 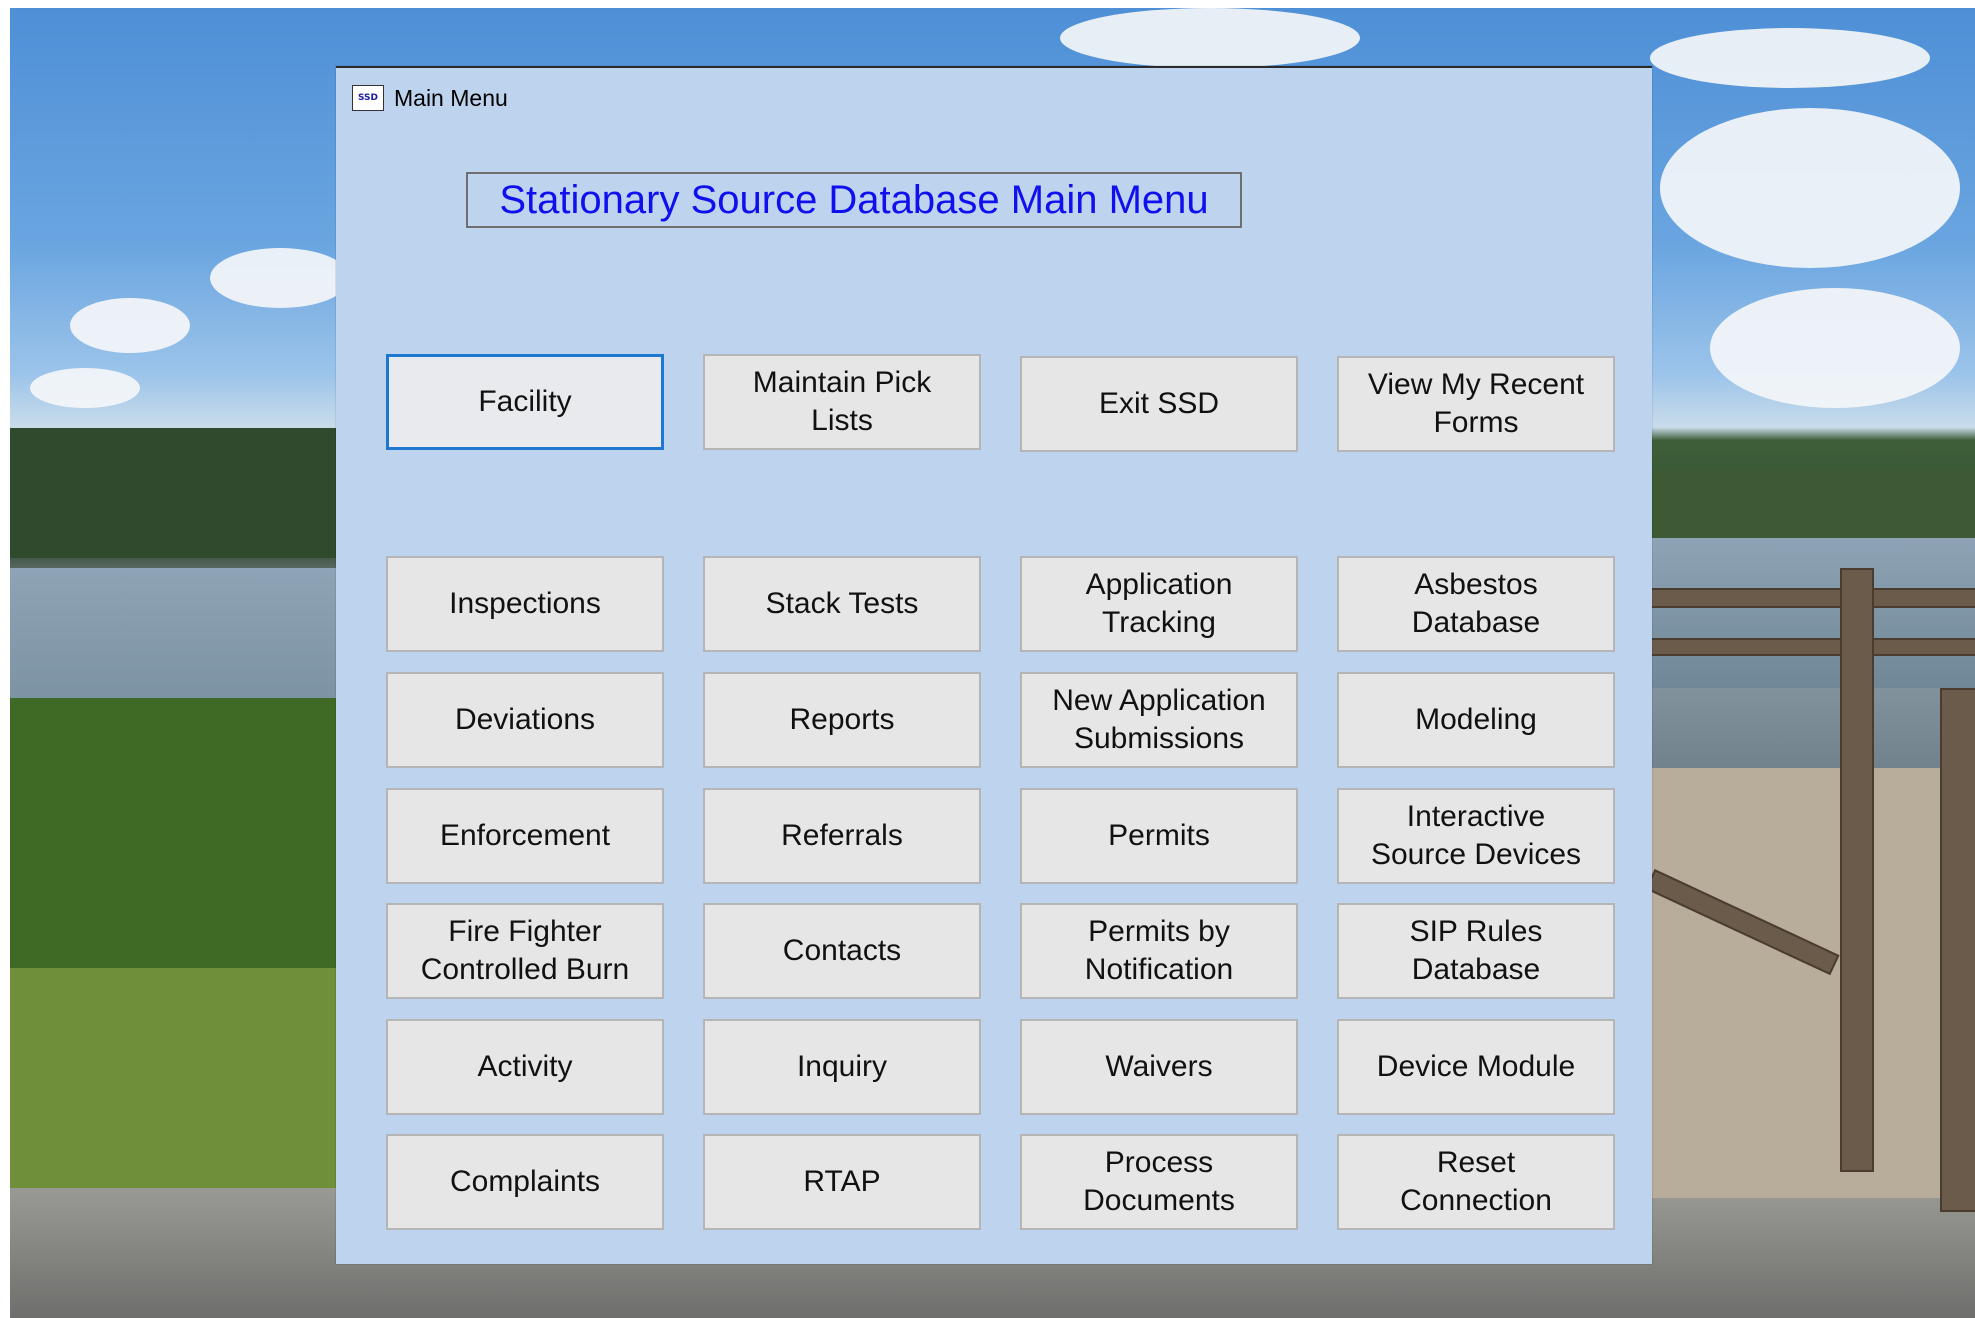 I want to click on asbestos-database-button: Asbestos Database, so click(x=1476, y=604).